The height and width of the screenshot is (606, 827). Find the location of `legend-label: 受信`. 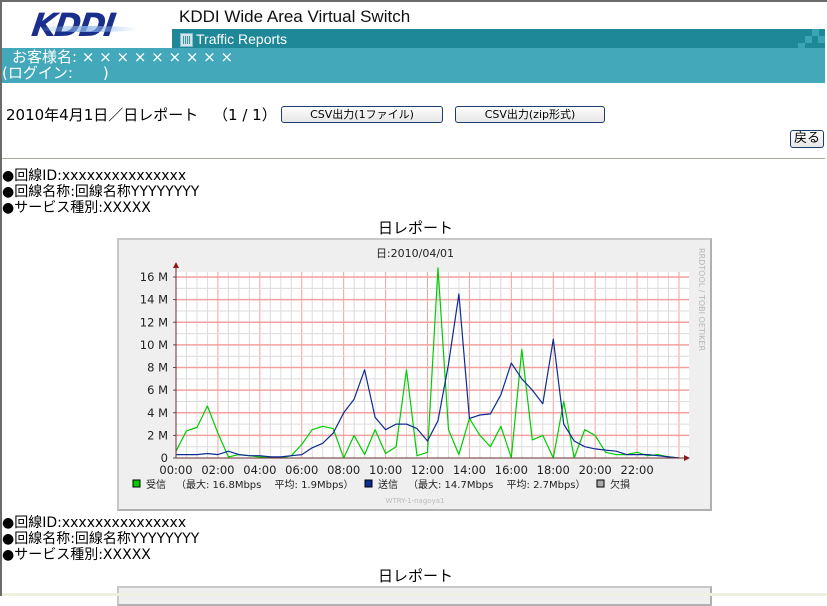

legend-label: 受信 is located at coordinates (156, 485).